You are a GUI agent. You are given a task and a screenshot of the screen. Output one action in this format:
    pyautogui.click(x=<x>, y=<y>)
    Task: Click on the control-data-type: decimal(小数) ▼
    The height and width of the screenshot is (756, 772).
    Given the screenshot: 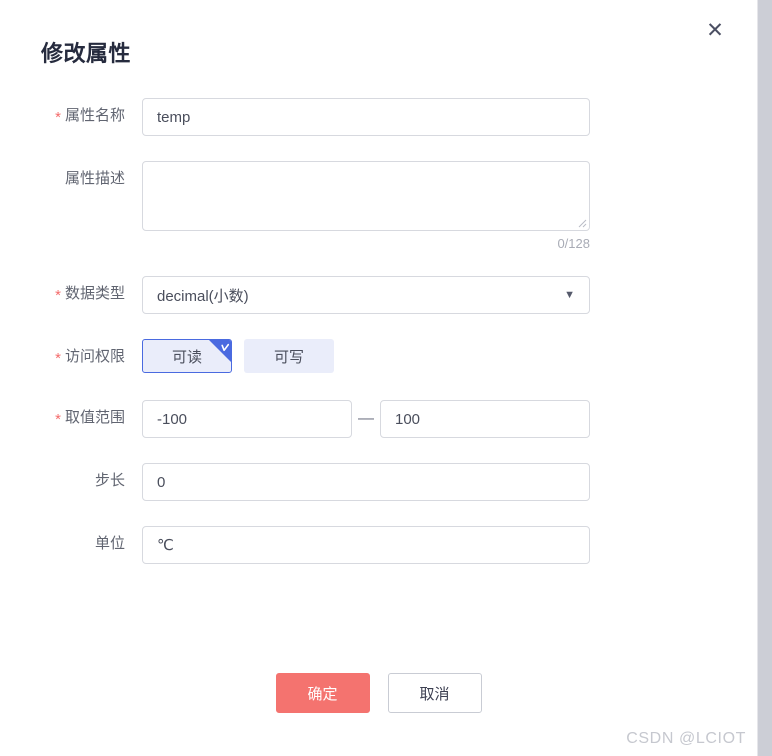 What is the action you would take?
    pyautogui.click(x=366, y=295)
    